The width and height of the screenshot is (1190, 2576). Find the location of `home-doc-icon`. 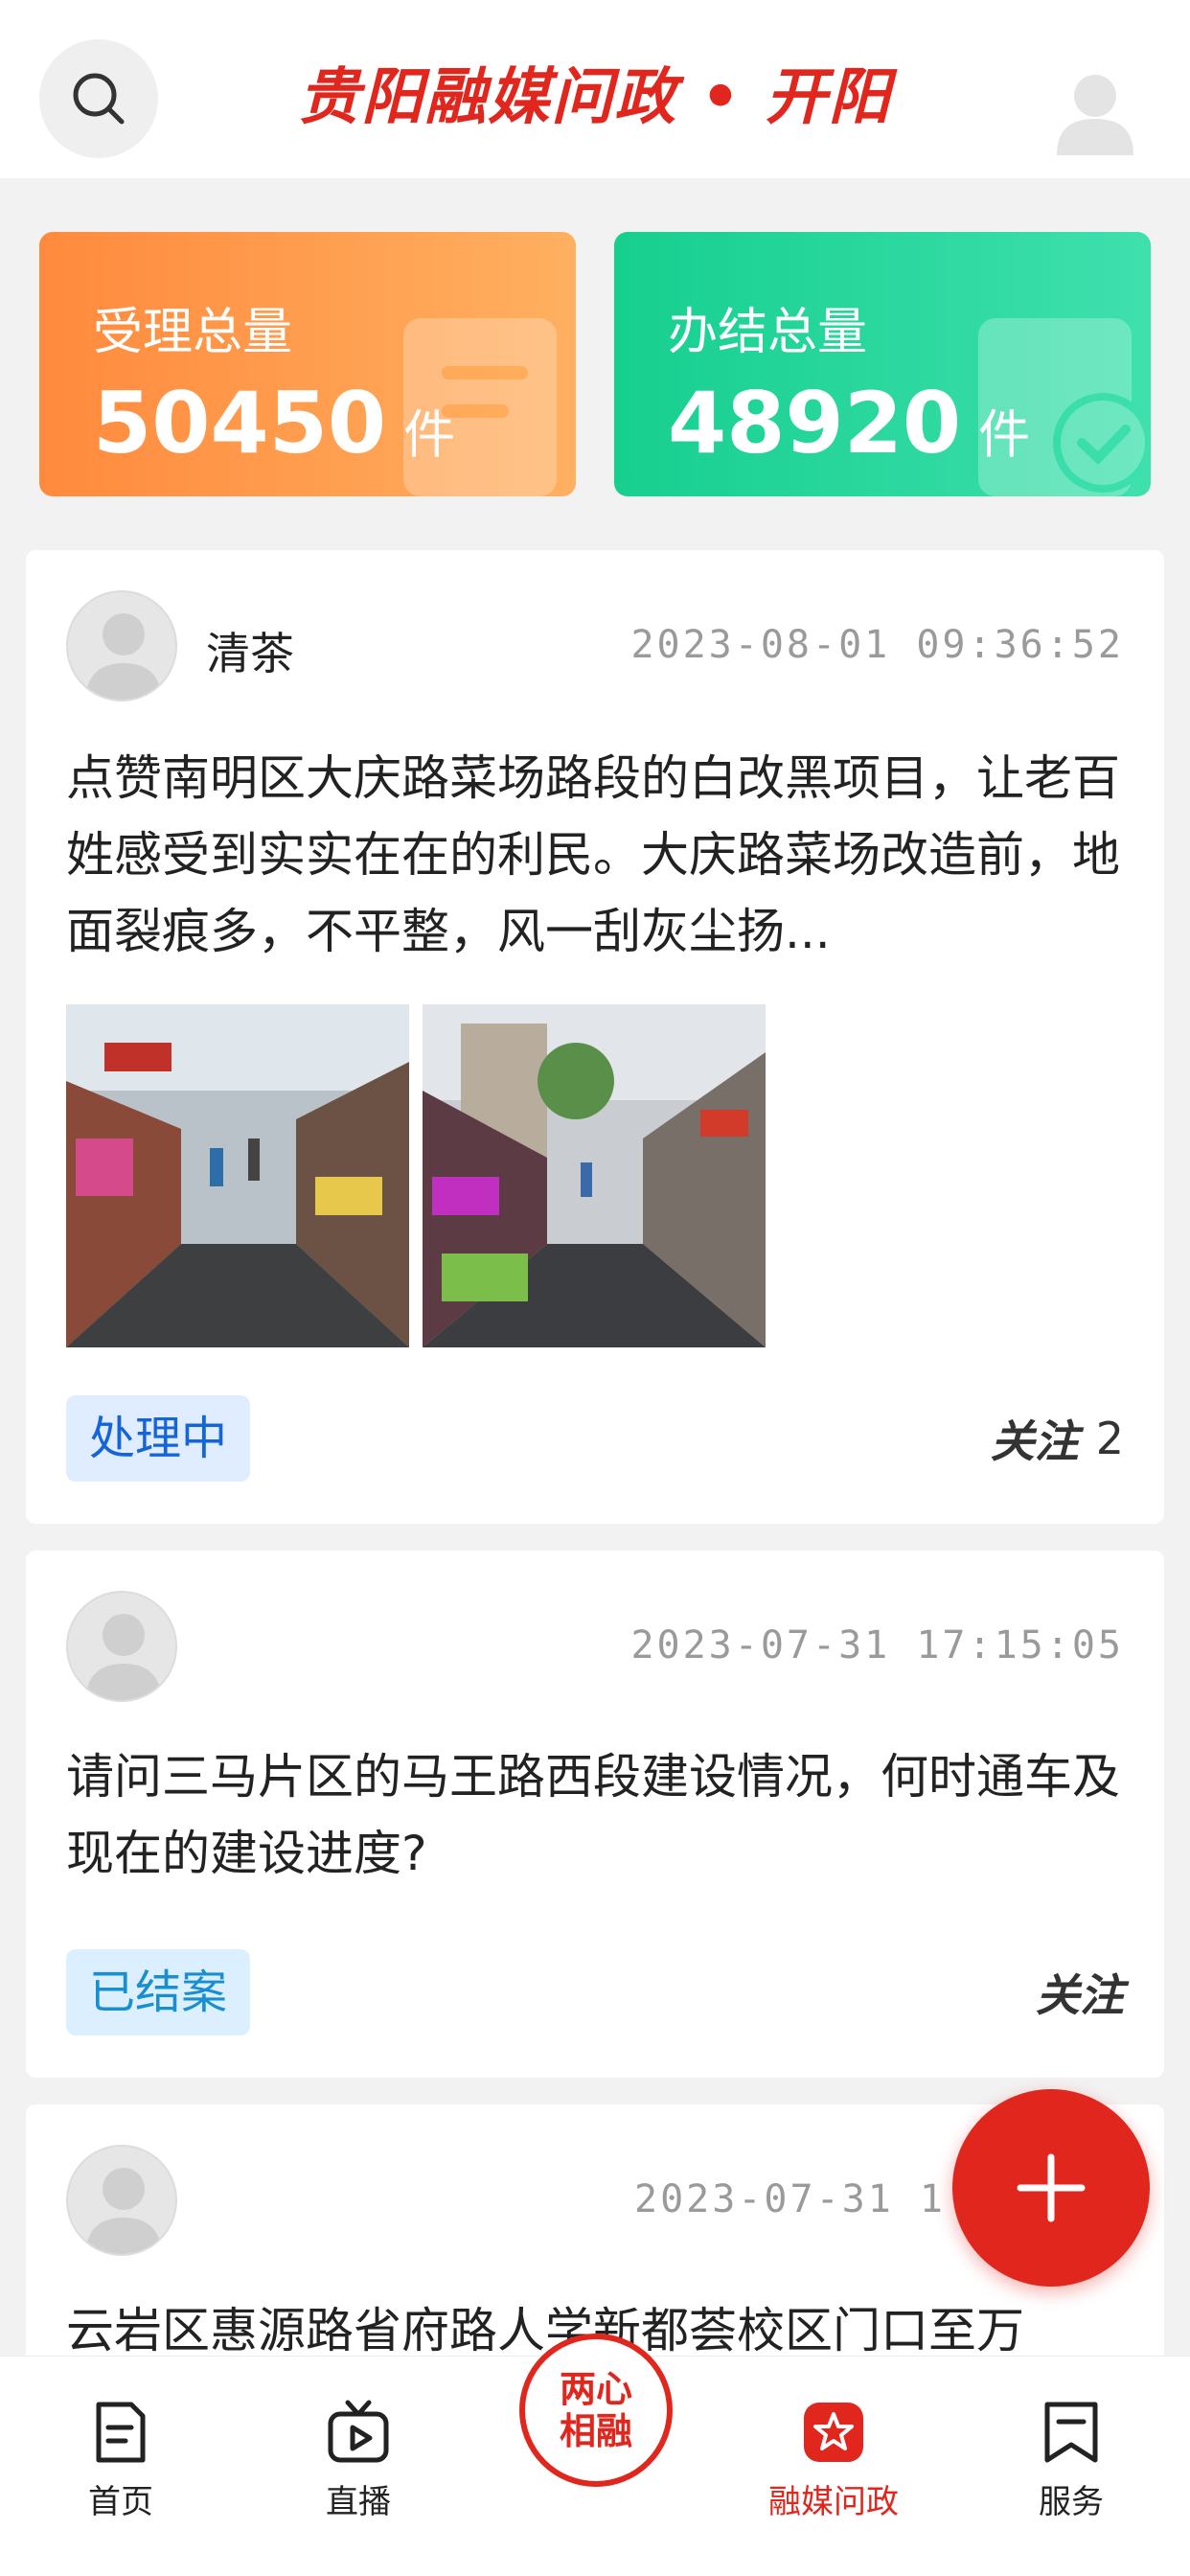

home-doc-icon is located at coordinates (121, 2432).